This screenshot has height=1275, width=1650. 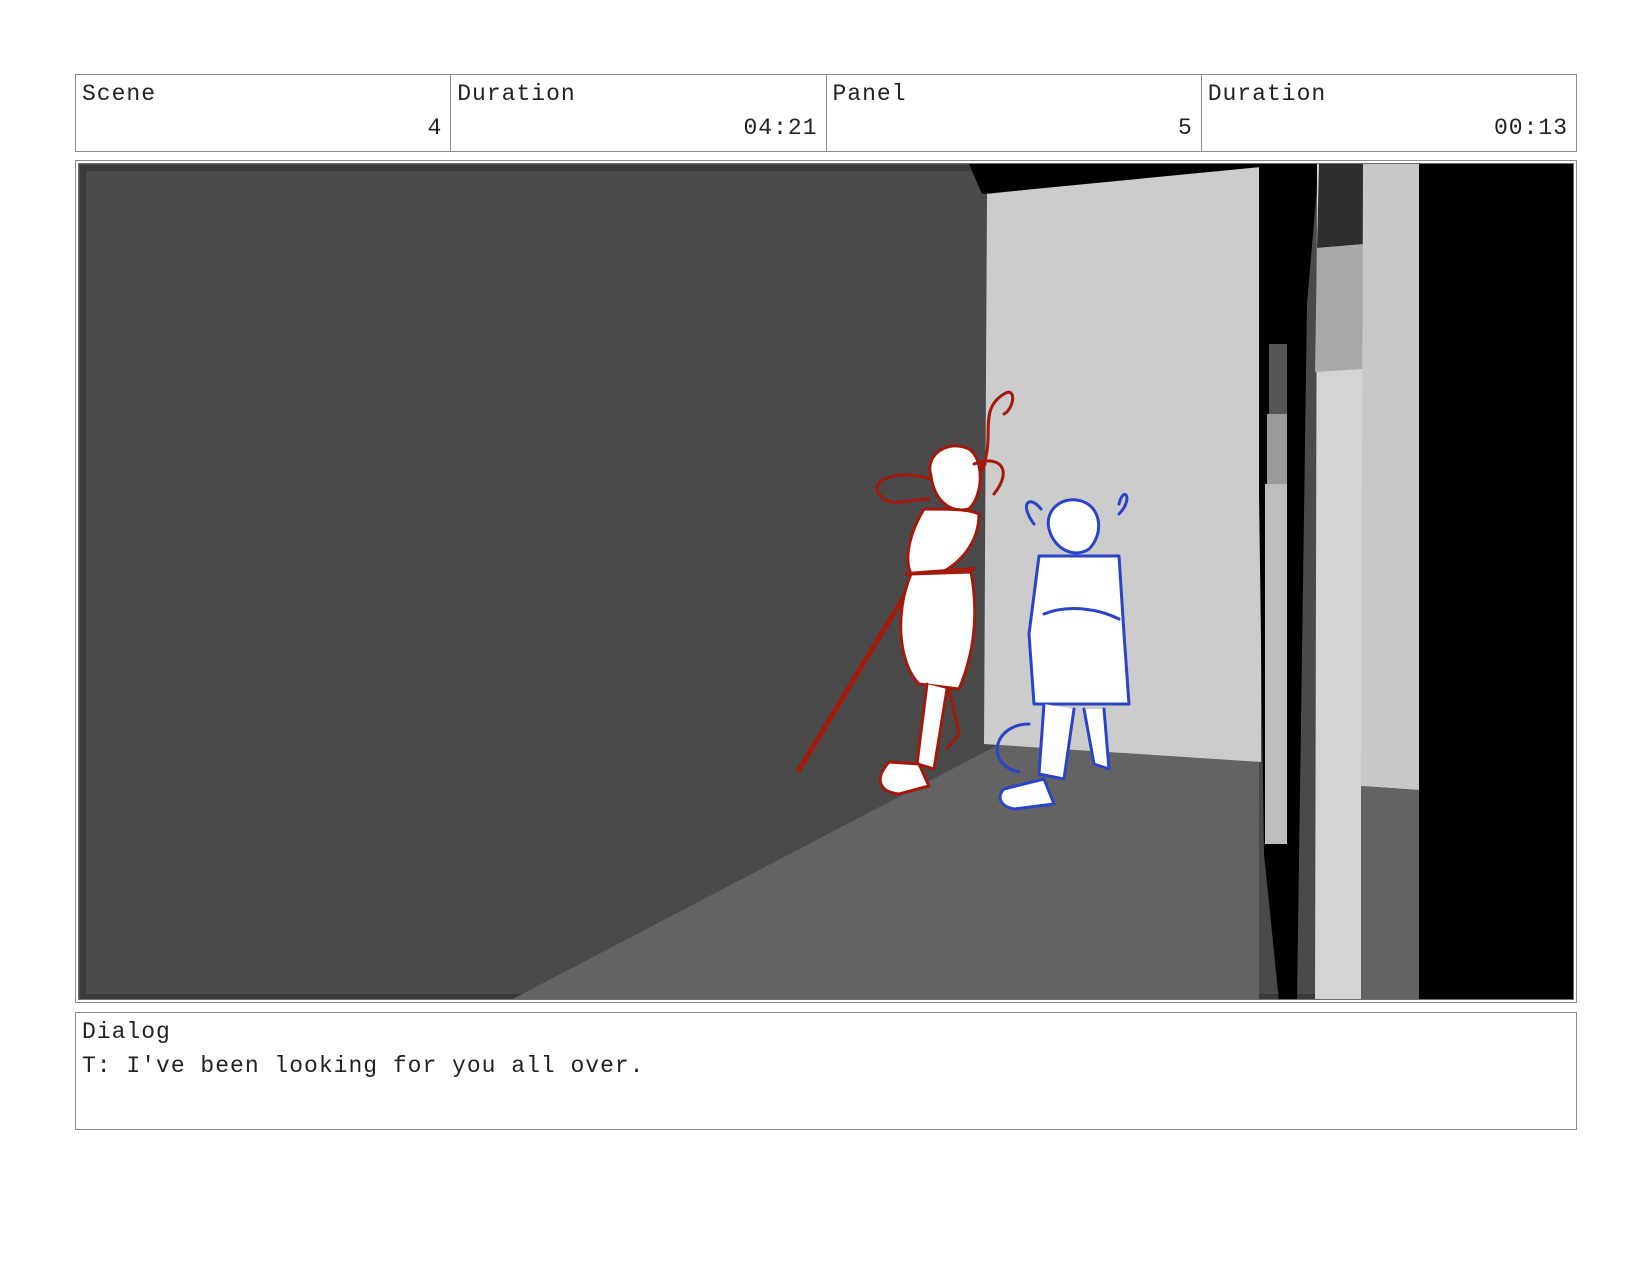 I want to click on panel-cell: Panel 5, so click(x=1014, y=113).